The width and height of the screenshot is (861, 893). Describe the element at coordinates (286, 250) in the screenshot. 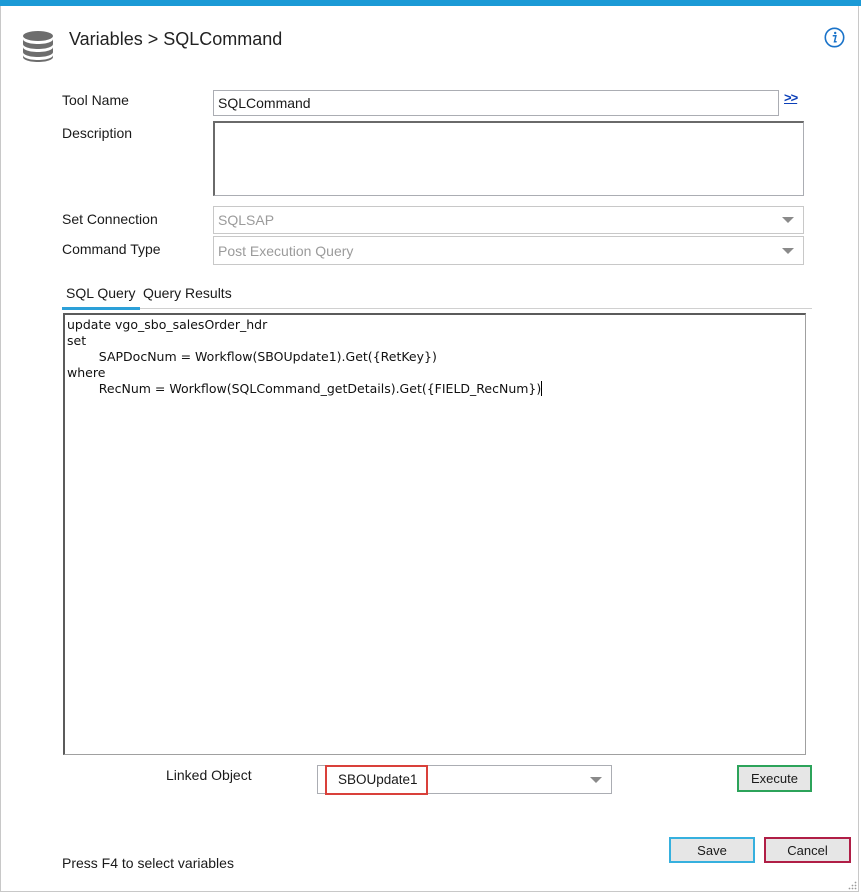

I see `command-type-value: Post Execution Query` at that location.